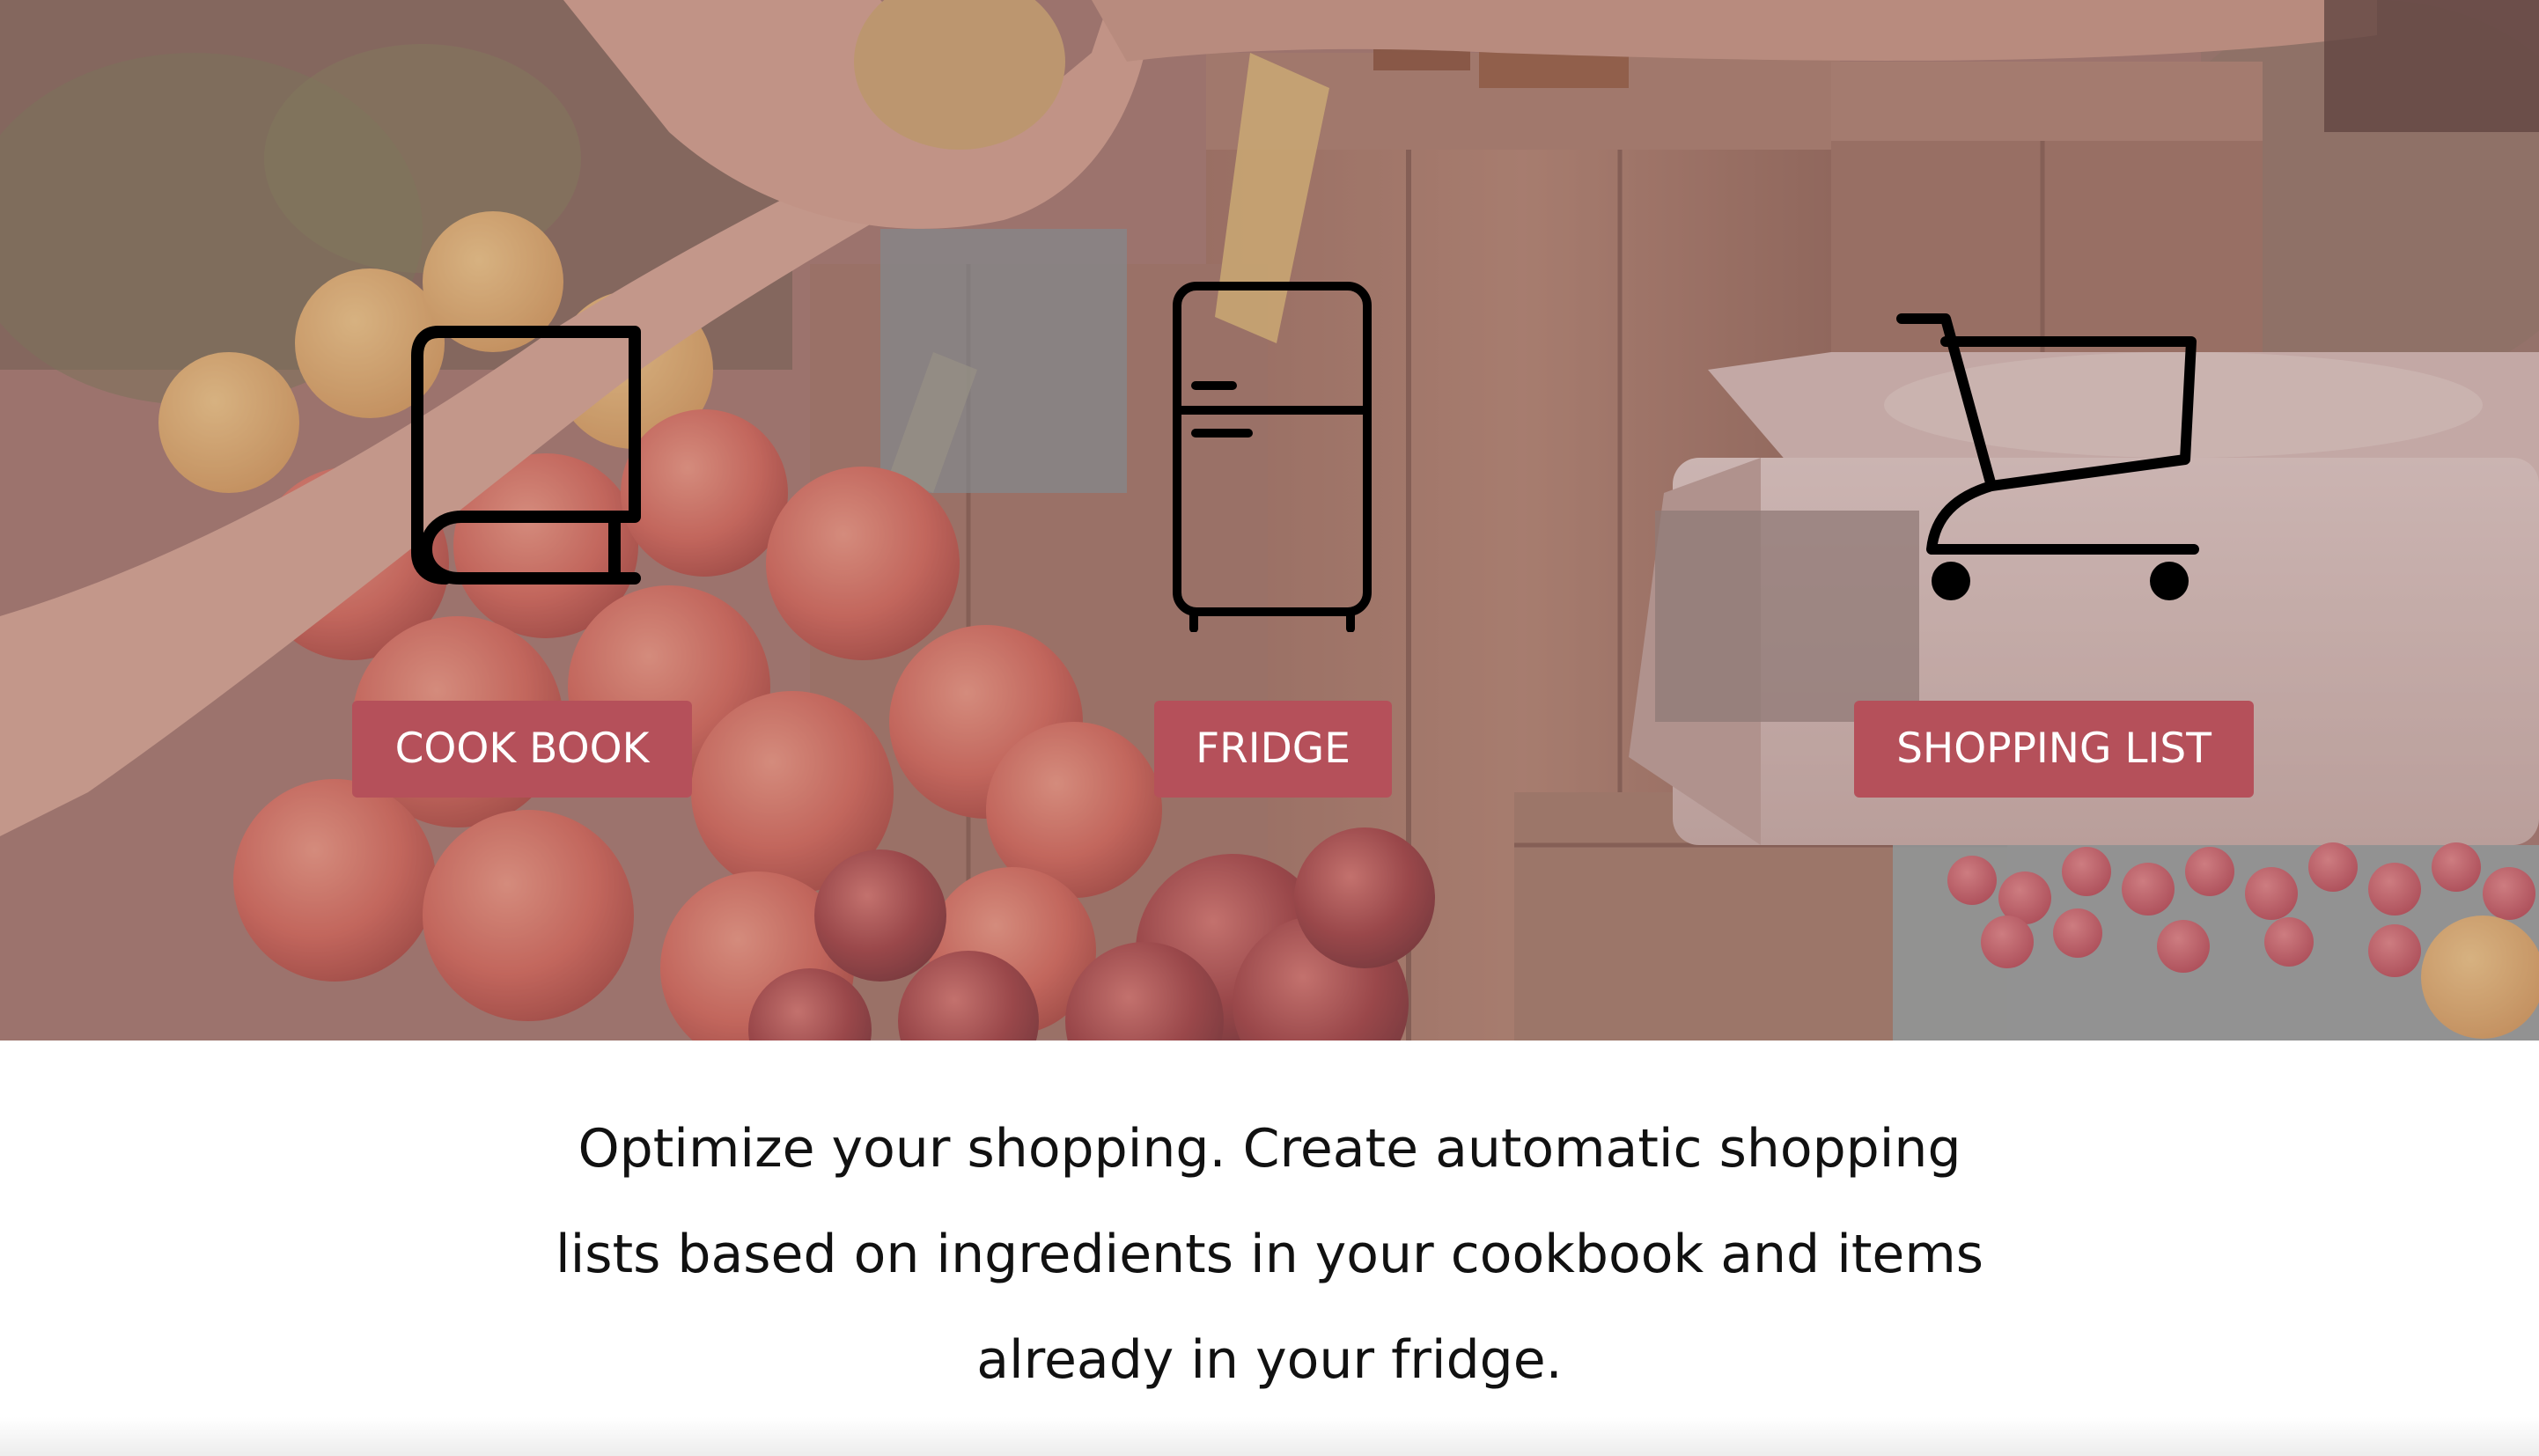 The height and width of the screenshot is (1456, 2539). Describe the element at coordinates (524, 454) in the screenshot. I see `book-icon` at that location.